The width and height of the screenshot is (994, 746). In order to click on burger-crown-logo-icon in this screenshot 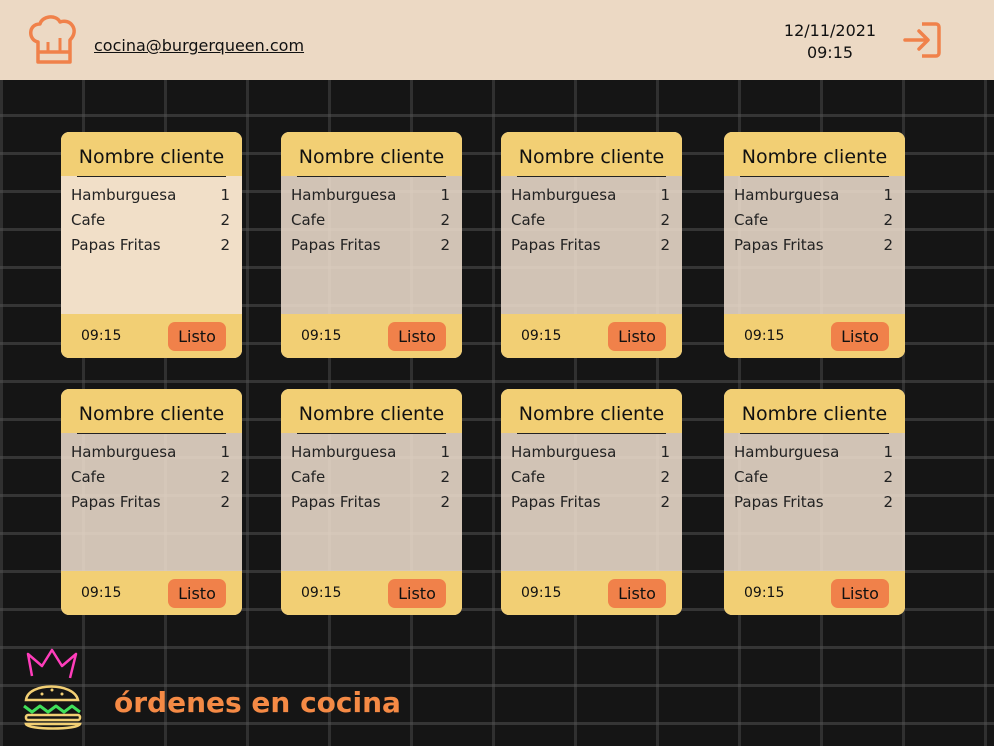, I will do `click(52, 689)`.